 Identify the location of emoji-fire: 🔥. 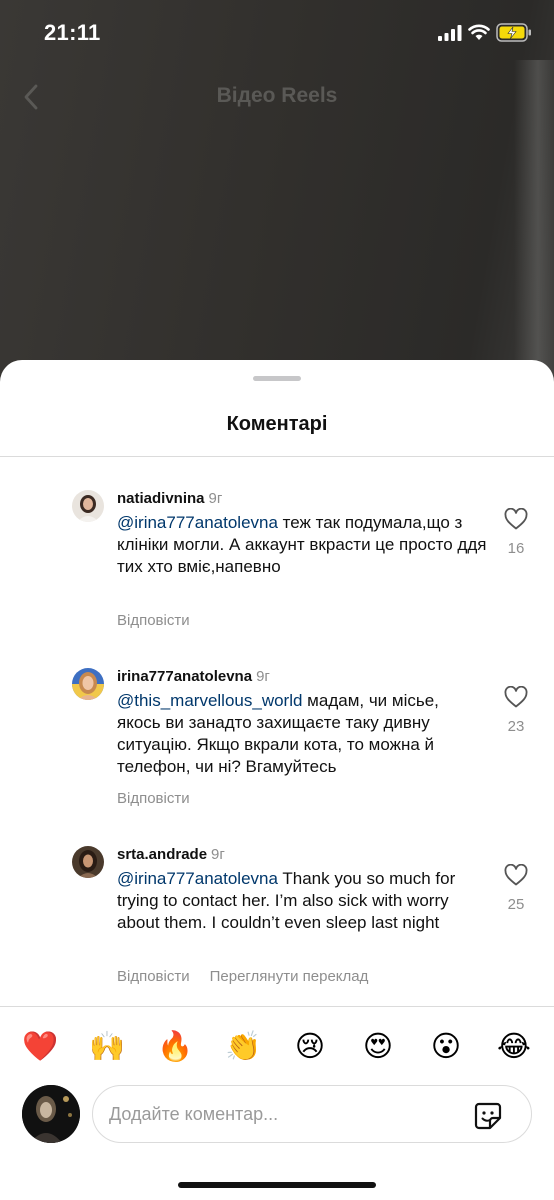
(175, 1047).